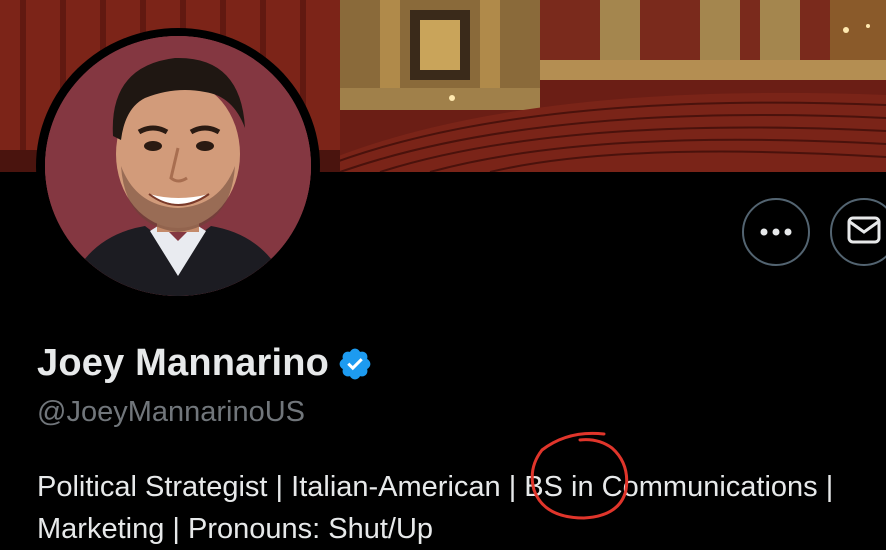 This screenshot has height=550, width=886. I want to click on more-options-button, so click(776, 232).